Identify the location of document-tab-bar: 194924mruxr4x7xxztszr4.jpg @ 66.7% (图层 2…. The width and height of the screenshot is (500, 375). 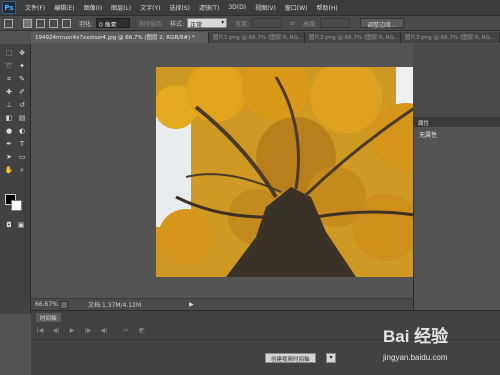
(265, 37).